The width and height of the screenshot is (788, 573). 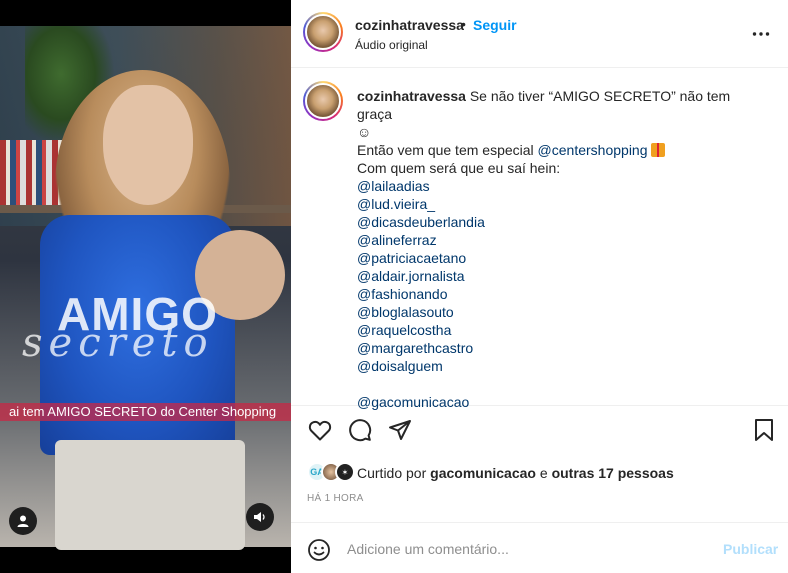 I want to click on mention-link: @dicasdeuberlandia, so click(x=557, y=222).